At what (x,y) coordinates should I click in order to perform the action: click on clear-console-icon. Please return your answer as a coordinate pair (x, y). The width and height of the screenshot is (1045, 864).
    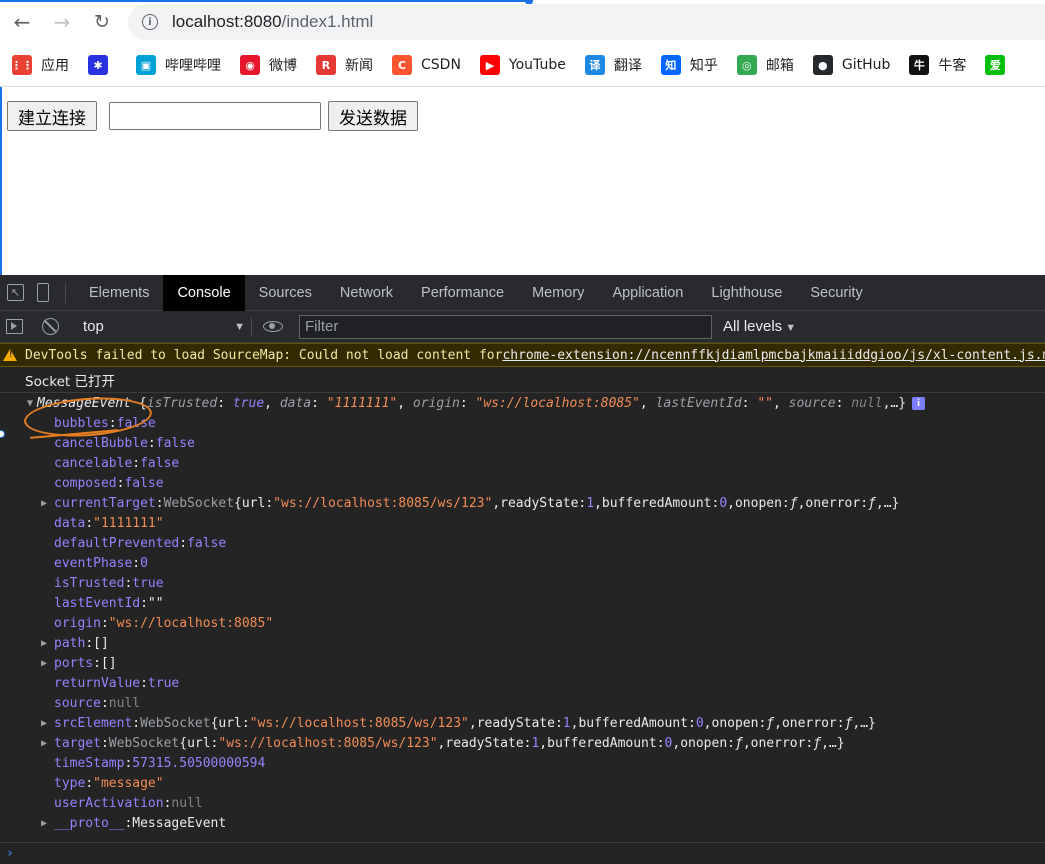
    Looking at the image, I should click on (50, 326).